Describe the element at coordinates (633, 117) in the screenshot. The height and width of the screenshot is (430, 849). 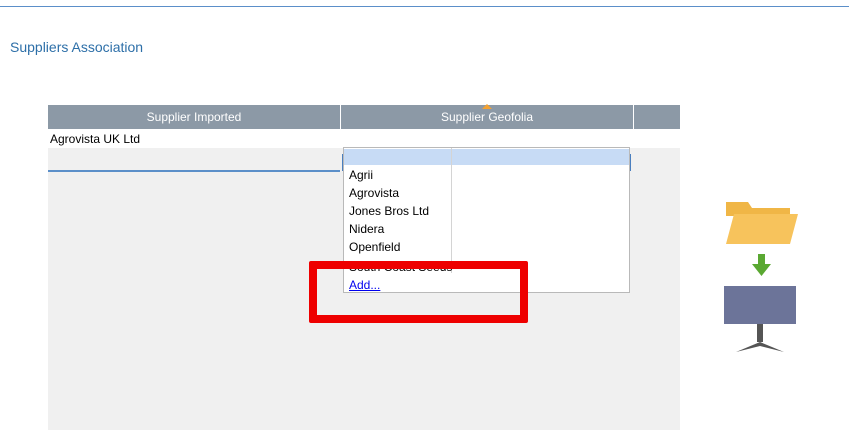
I see `column-separator` at that location.